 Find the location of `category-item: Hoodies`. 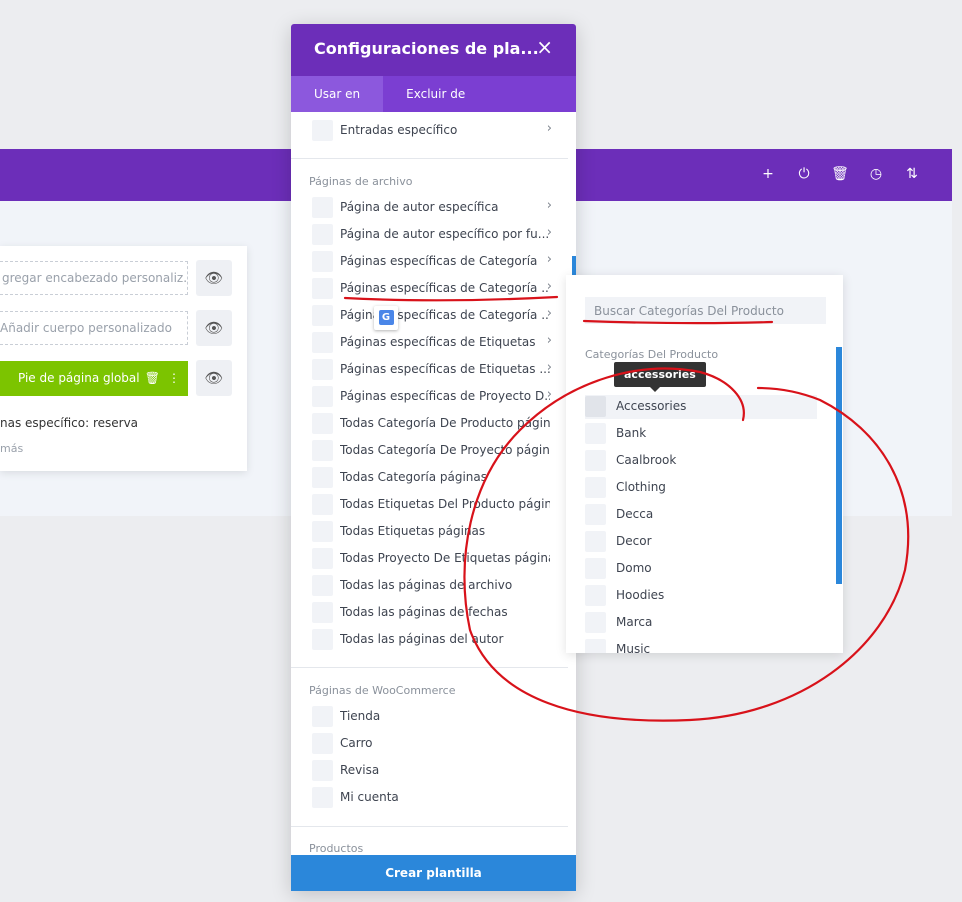

category-item: Hoodies is located at coordinates (701, 596).